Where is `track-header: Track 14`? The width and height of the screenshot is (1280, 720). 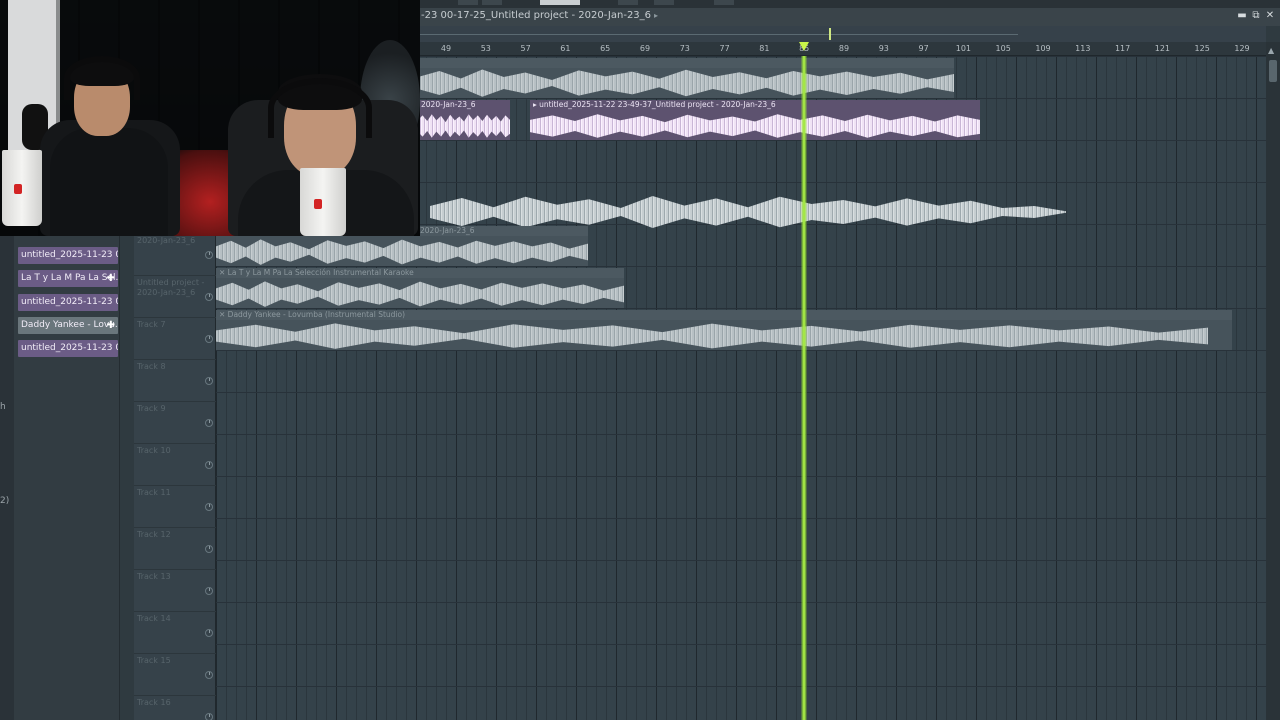
track-header: Track 14 is located at coordinates (175, 633).